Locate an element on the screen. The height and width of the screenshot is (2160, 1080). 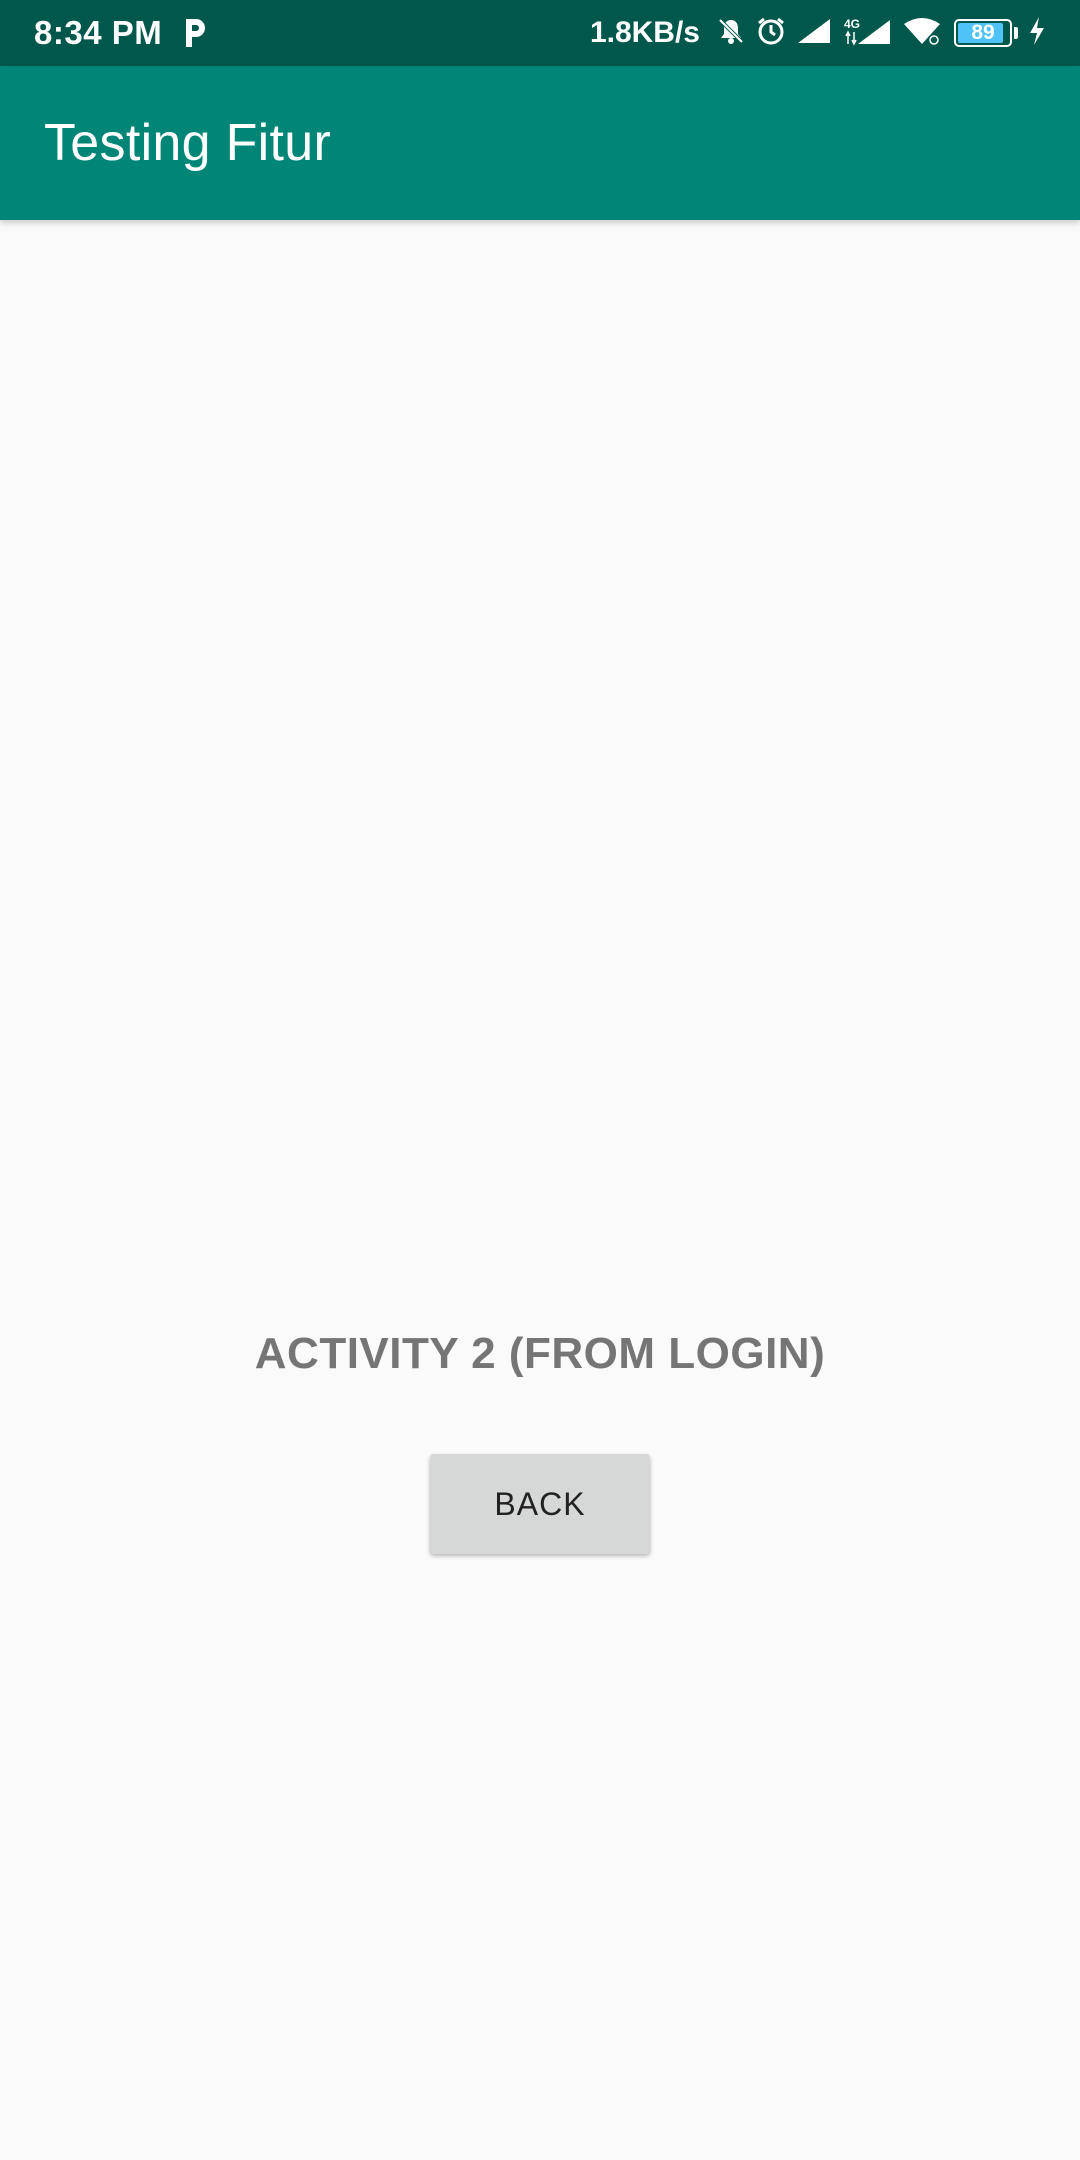
activity-label: ACTIVITY 2 (FROM LOGIN) is located at coordinates (540, 1353).